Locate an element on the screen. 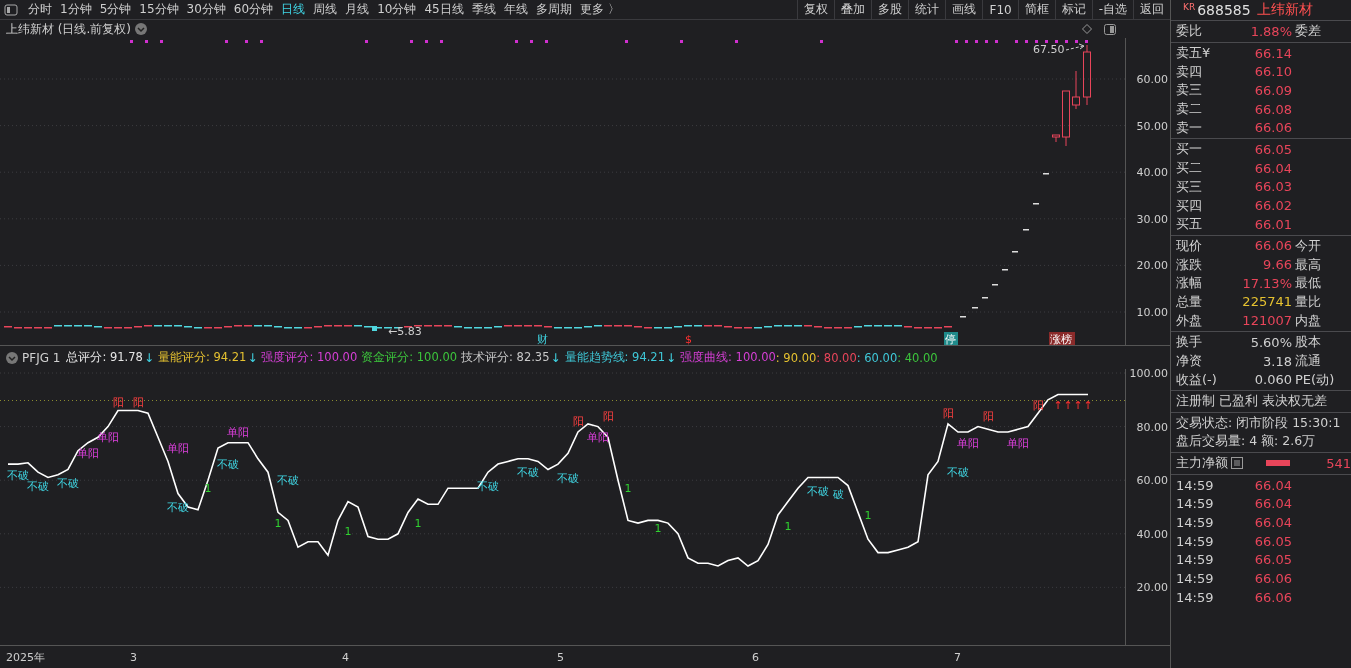 The height and width of the screenshot is (668, 1351). indicator-value: 技术评分: 82.35 is located at coordinates (505, 357).